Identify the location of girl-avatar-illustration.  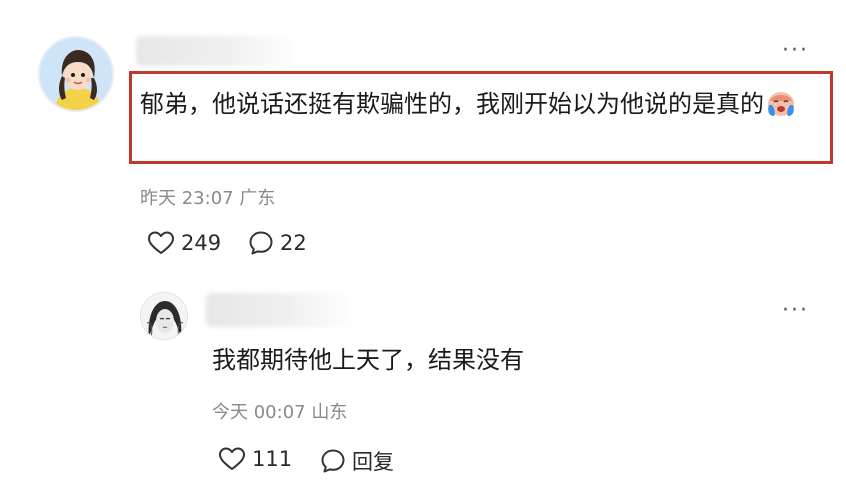
(76, 74).